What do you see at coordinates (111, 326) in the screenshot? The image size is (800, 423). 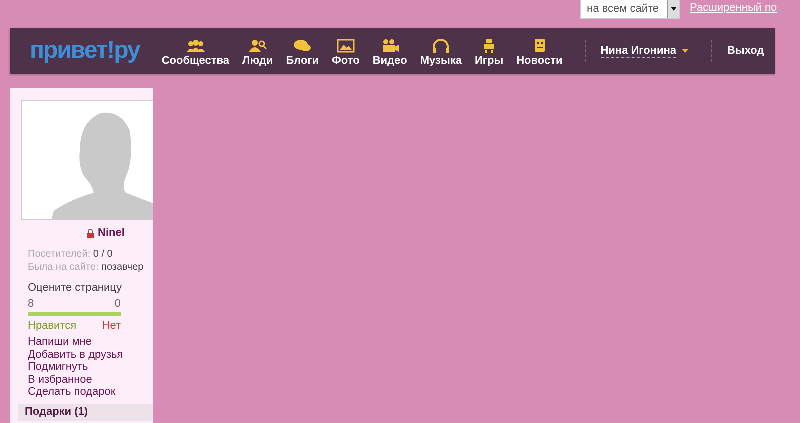 I see `dislike-link: Нет` at bounding box center [111, 326].